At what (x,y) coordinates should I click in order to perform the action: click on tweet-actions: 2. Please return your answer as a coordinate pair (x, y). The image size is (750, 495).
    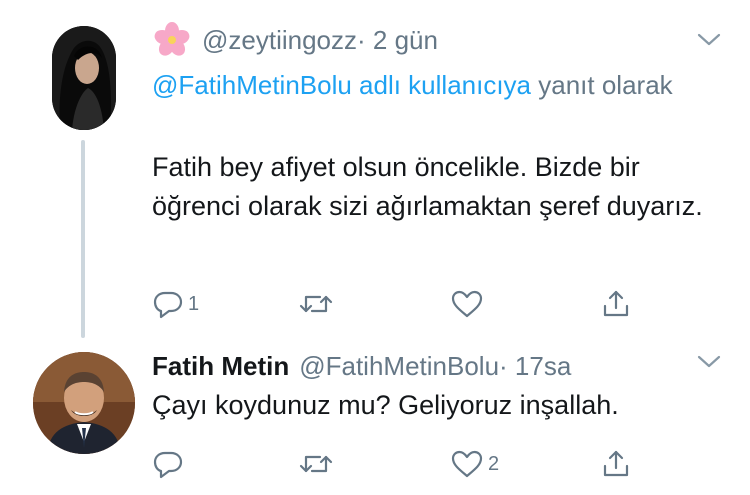
    Looking at the image, I should click on (392, 464).